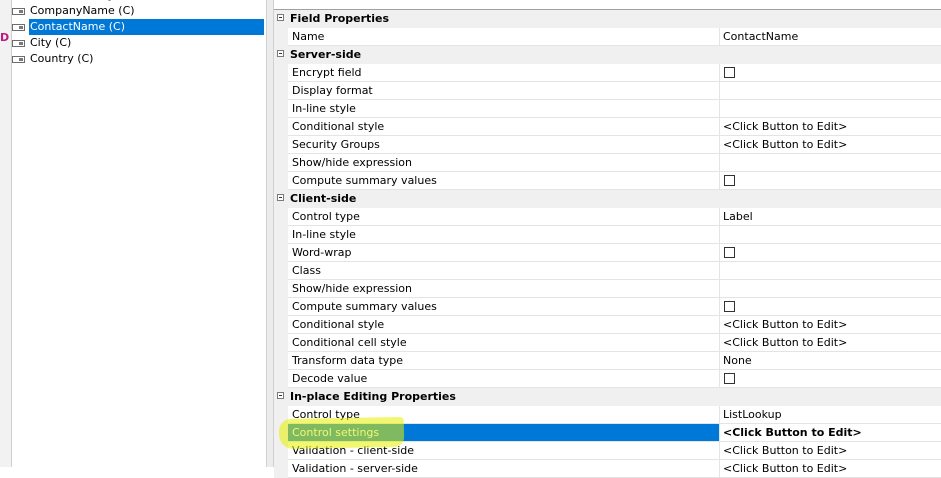 The image size is (941, 478). What do you see at coordinates (607, 379) in the screenshot?
I see `property-row: Decode value` at bounding box center [607, 379].